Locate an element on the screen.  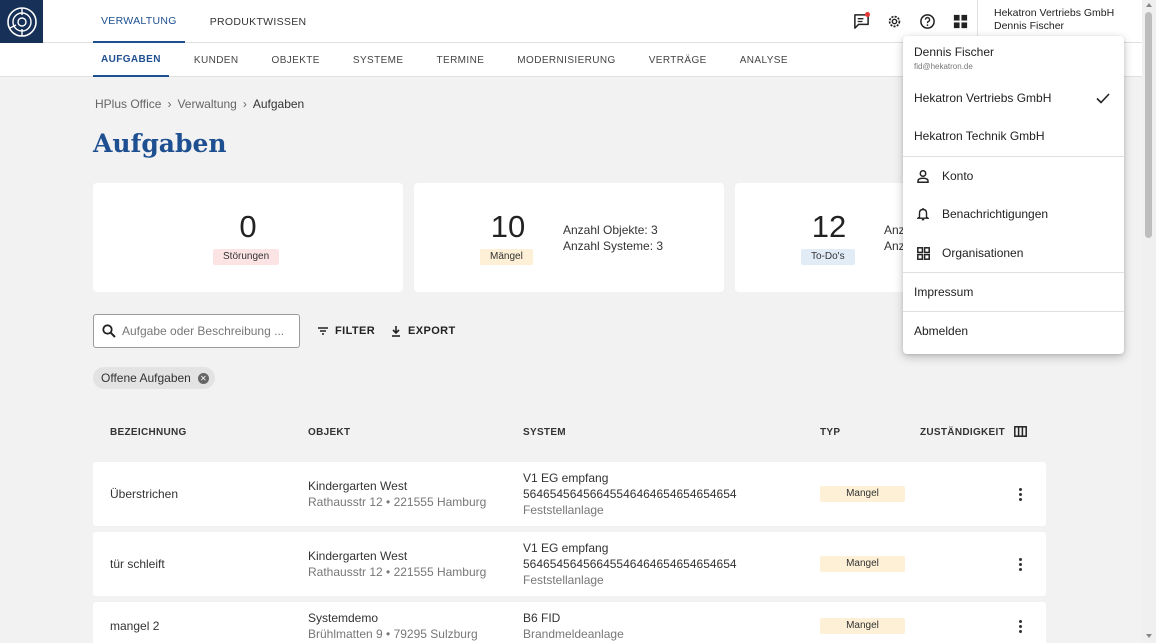
cell-bezeichnung: mangel 2 is located at coordinates (135, 626).